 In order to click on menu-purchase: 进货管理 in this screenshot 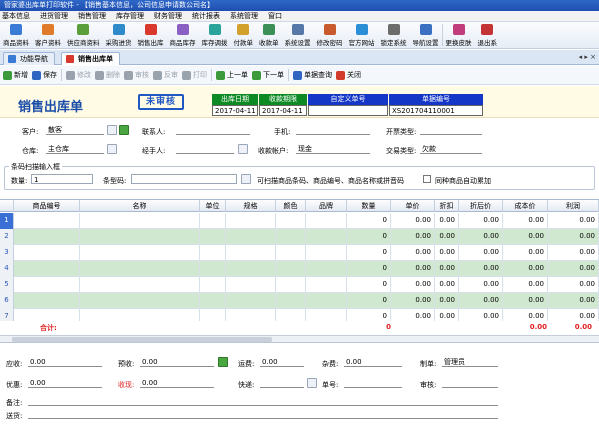, I will do `click(54, 16)`.